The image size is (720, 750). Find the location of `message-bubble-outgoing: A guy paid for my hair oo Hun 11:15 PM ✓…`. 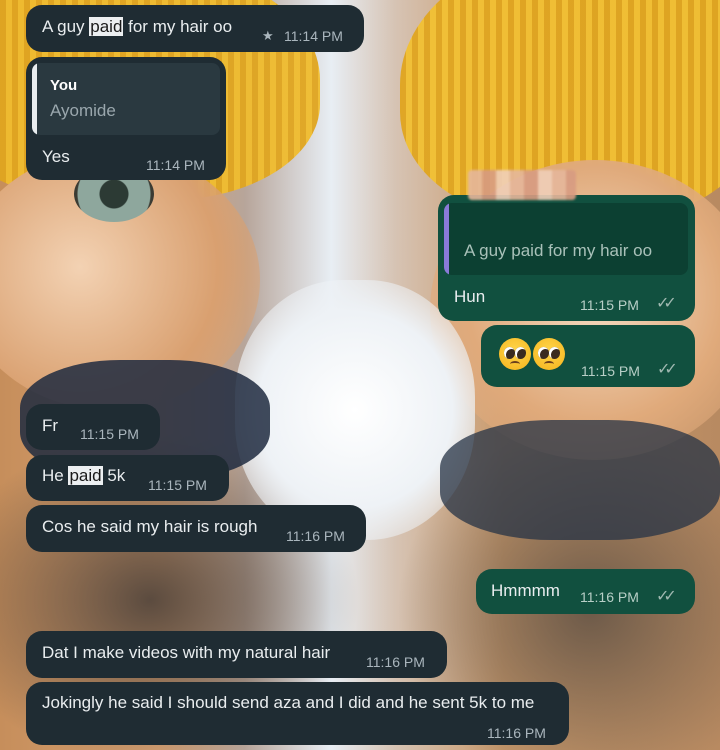

message-bubble-outgoing: A guy paid for my hair oo Hun 11:15 PM ✓… is located at coordinates (566, 258).